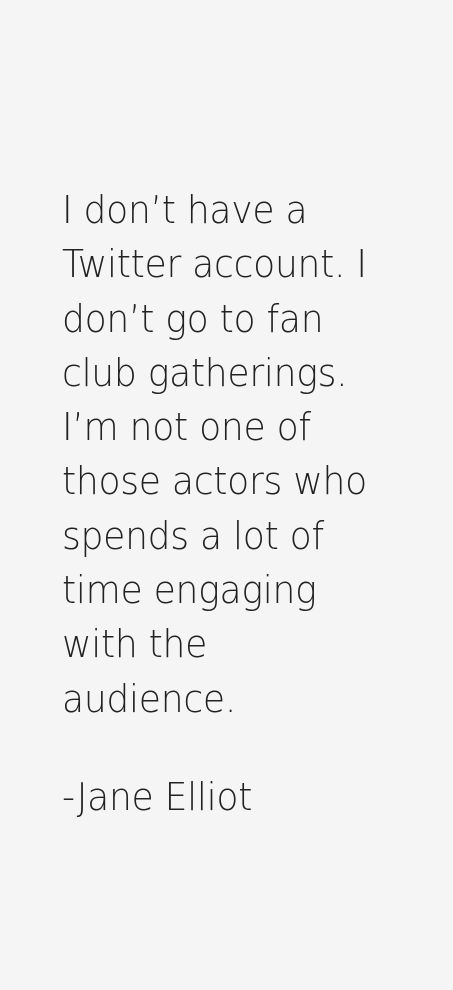  What do you see at coordinates (214, 481) in the screenshot?
I see `quote-line: those actors who` at bounding box center [214, 481].